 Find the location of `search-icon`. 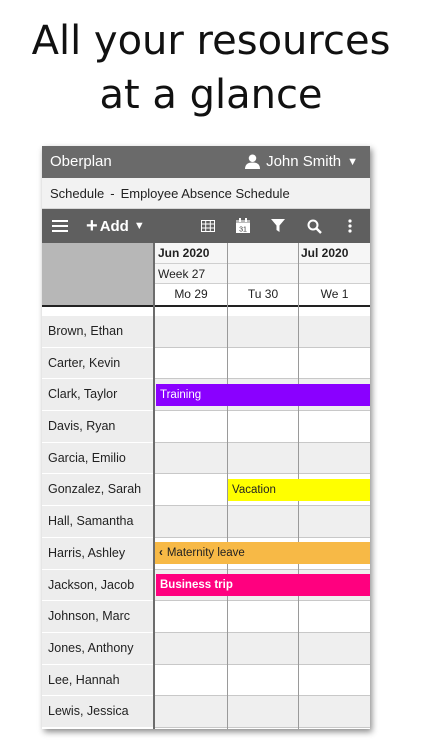

search-icon is located at coordinates (314, 226).